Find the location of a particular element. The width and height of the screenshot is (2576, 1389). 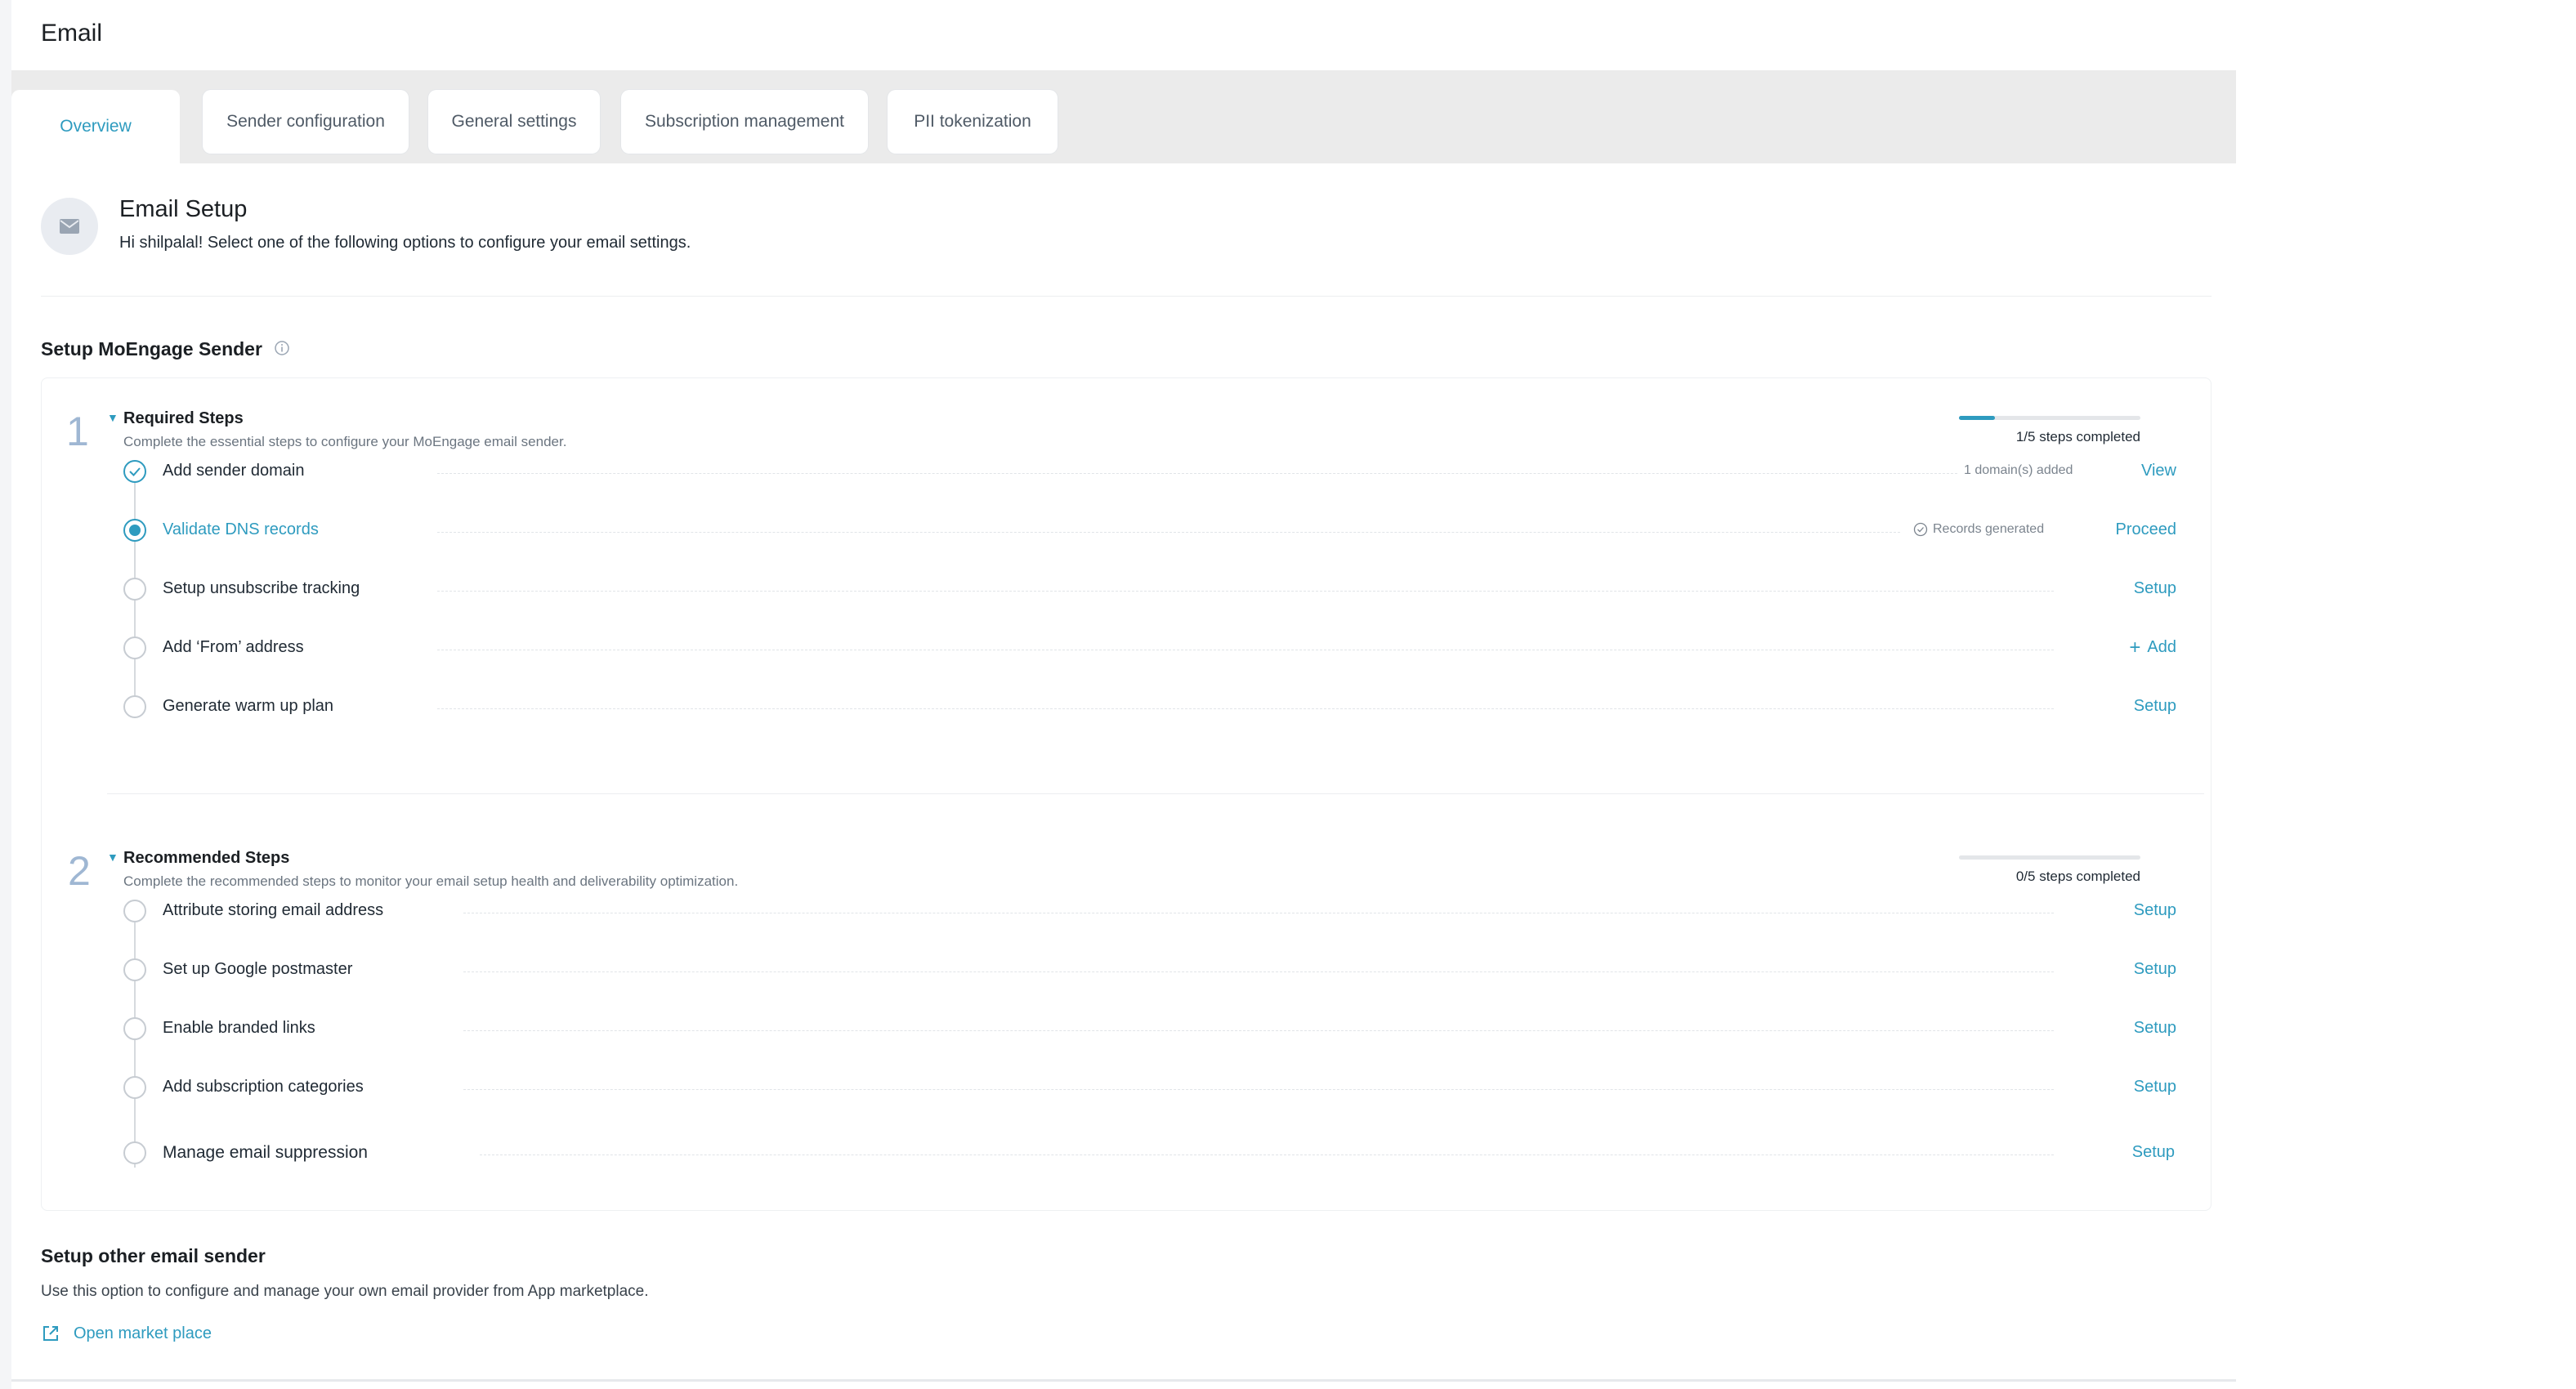

tab-general-settings: General settings is located at coordinates (514, 122).